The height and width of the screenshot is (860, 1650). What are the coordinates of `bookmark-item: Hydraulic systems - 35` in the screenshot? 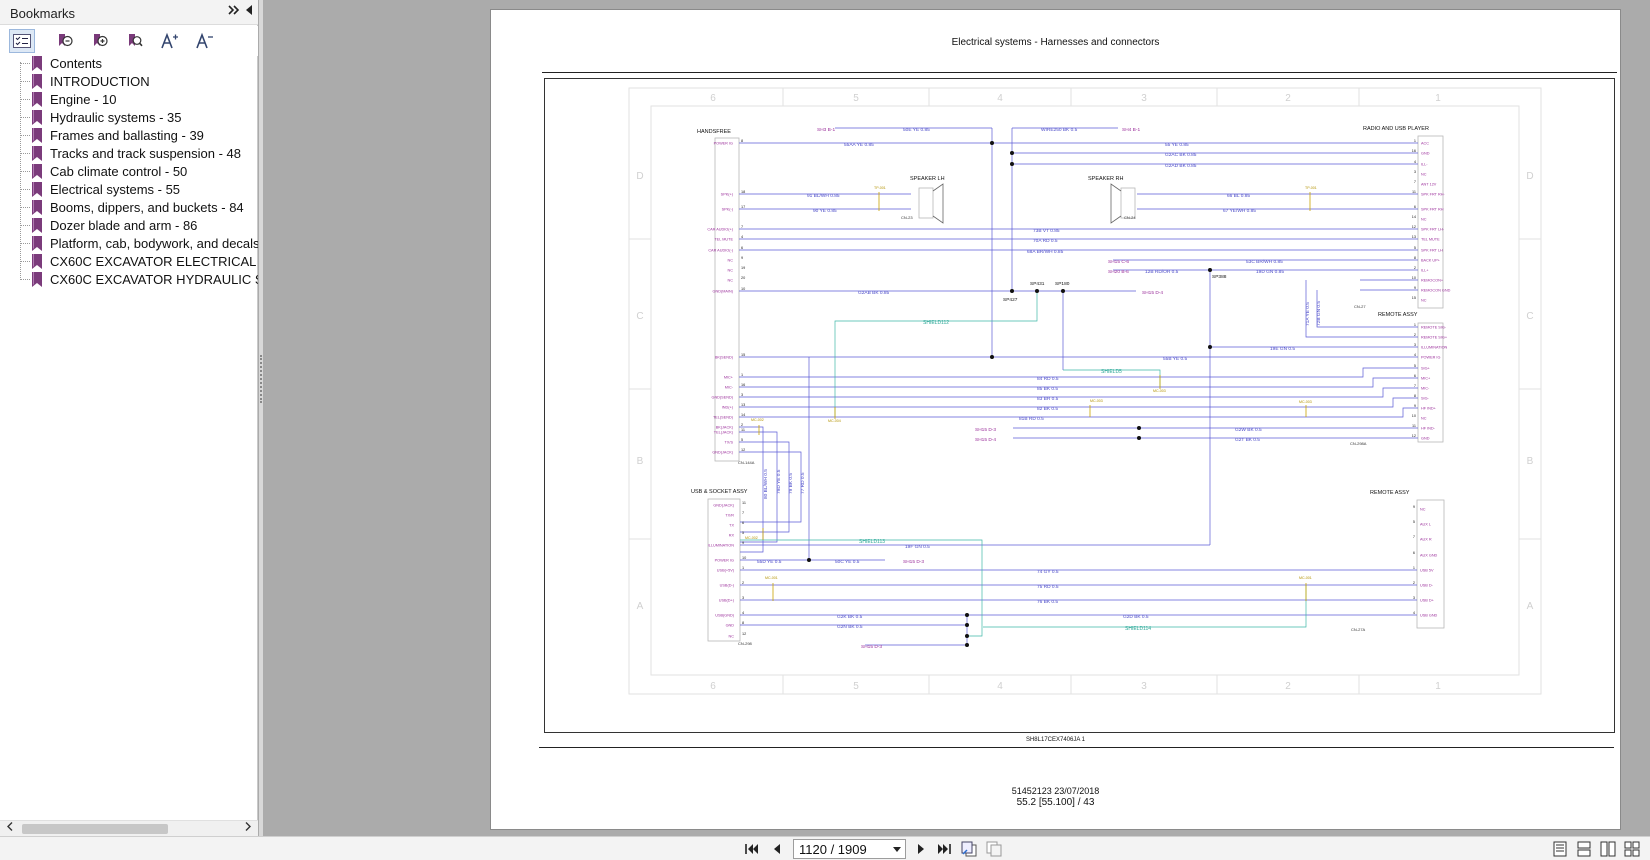 It's located at (100, 117).